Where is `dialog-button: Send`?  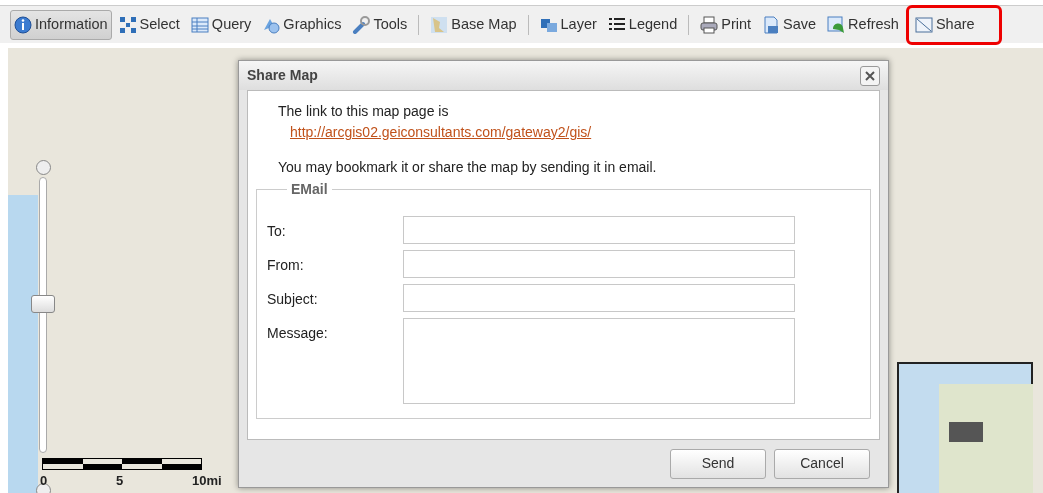 dialog-button: Send is located at coordinates (718, 463).